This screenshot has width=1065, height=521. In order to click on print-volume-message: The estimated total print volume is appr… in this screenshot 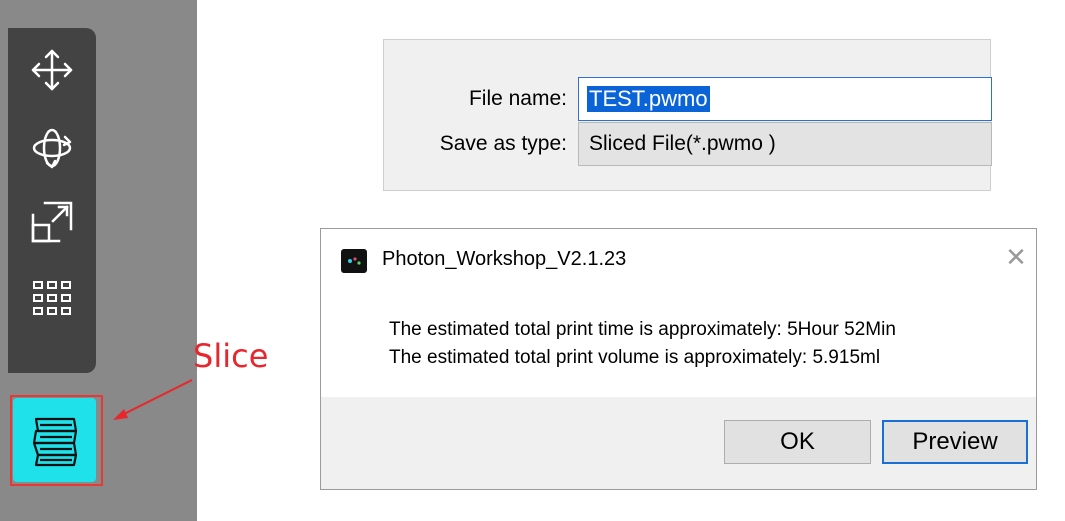, I will do `click(635, 357)`.